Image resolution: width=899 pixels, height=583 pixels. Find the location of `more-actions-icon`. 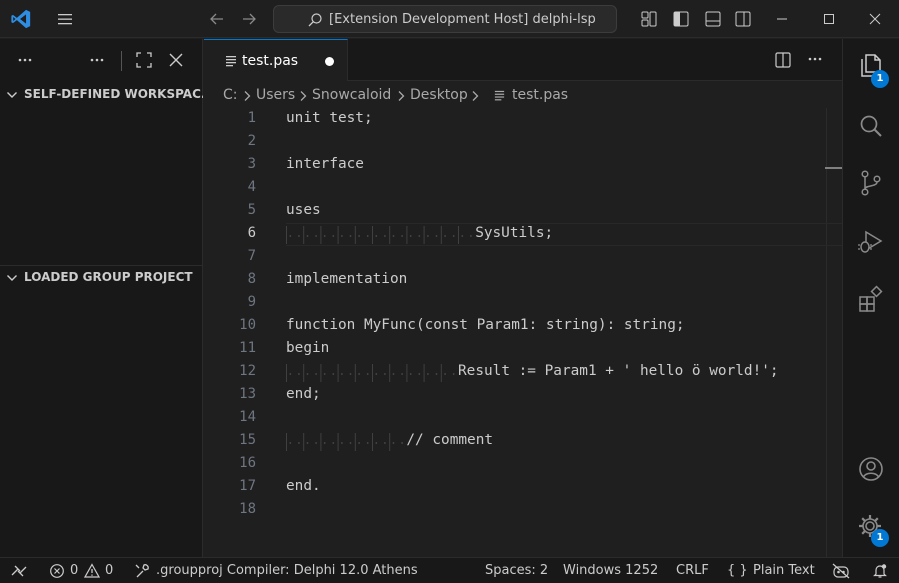

more-actions-icon is located at coordinates (25, 60).